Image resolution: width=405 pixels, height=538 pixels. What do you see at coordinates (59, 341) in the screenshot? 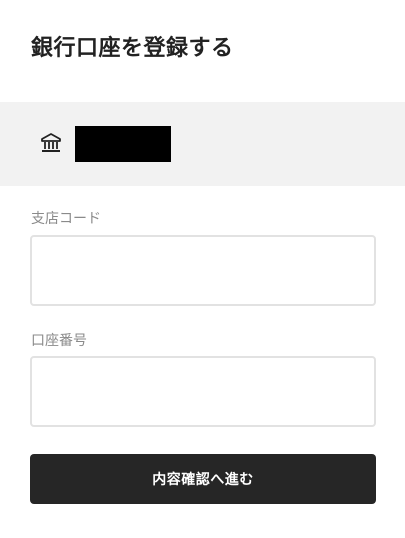
I see `account-number-label: 口座番号` at bounding box center [59, 341].